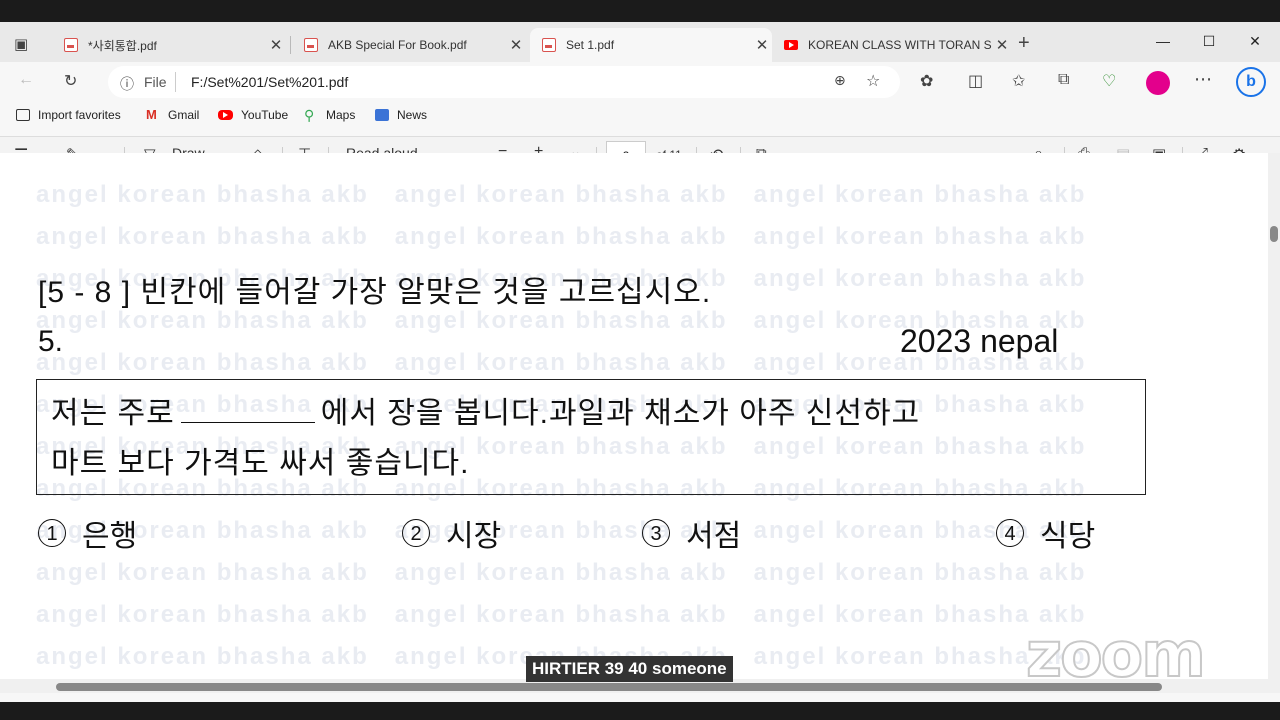 This screenshot has width=1280, height=720. What do you see at coordinates (651, 45) in the screenshot?
I see `tab-3-active: Set 1.pdf ✕` at bounding box center [651, 45].